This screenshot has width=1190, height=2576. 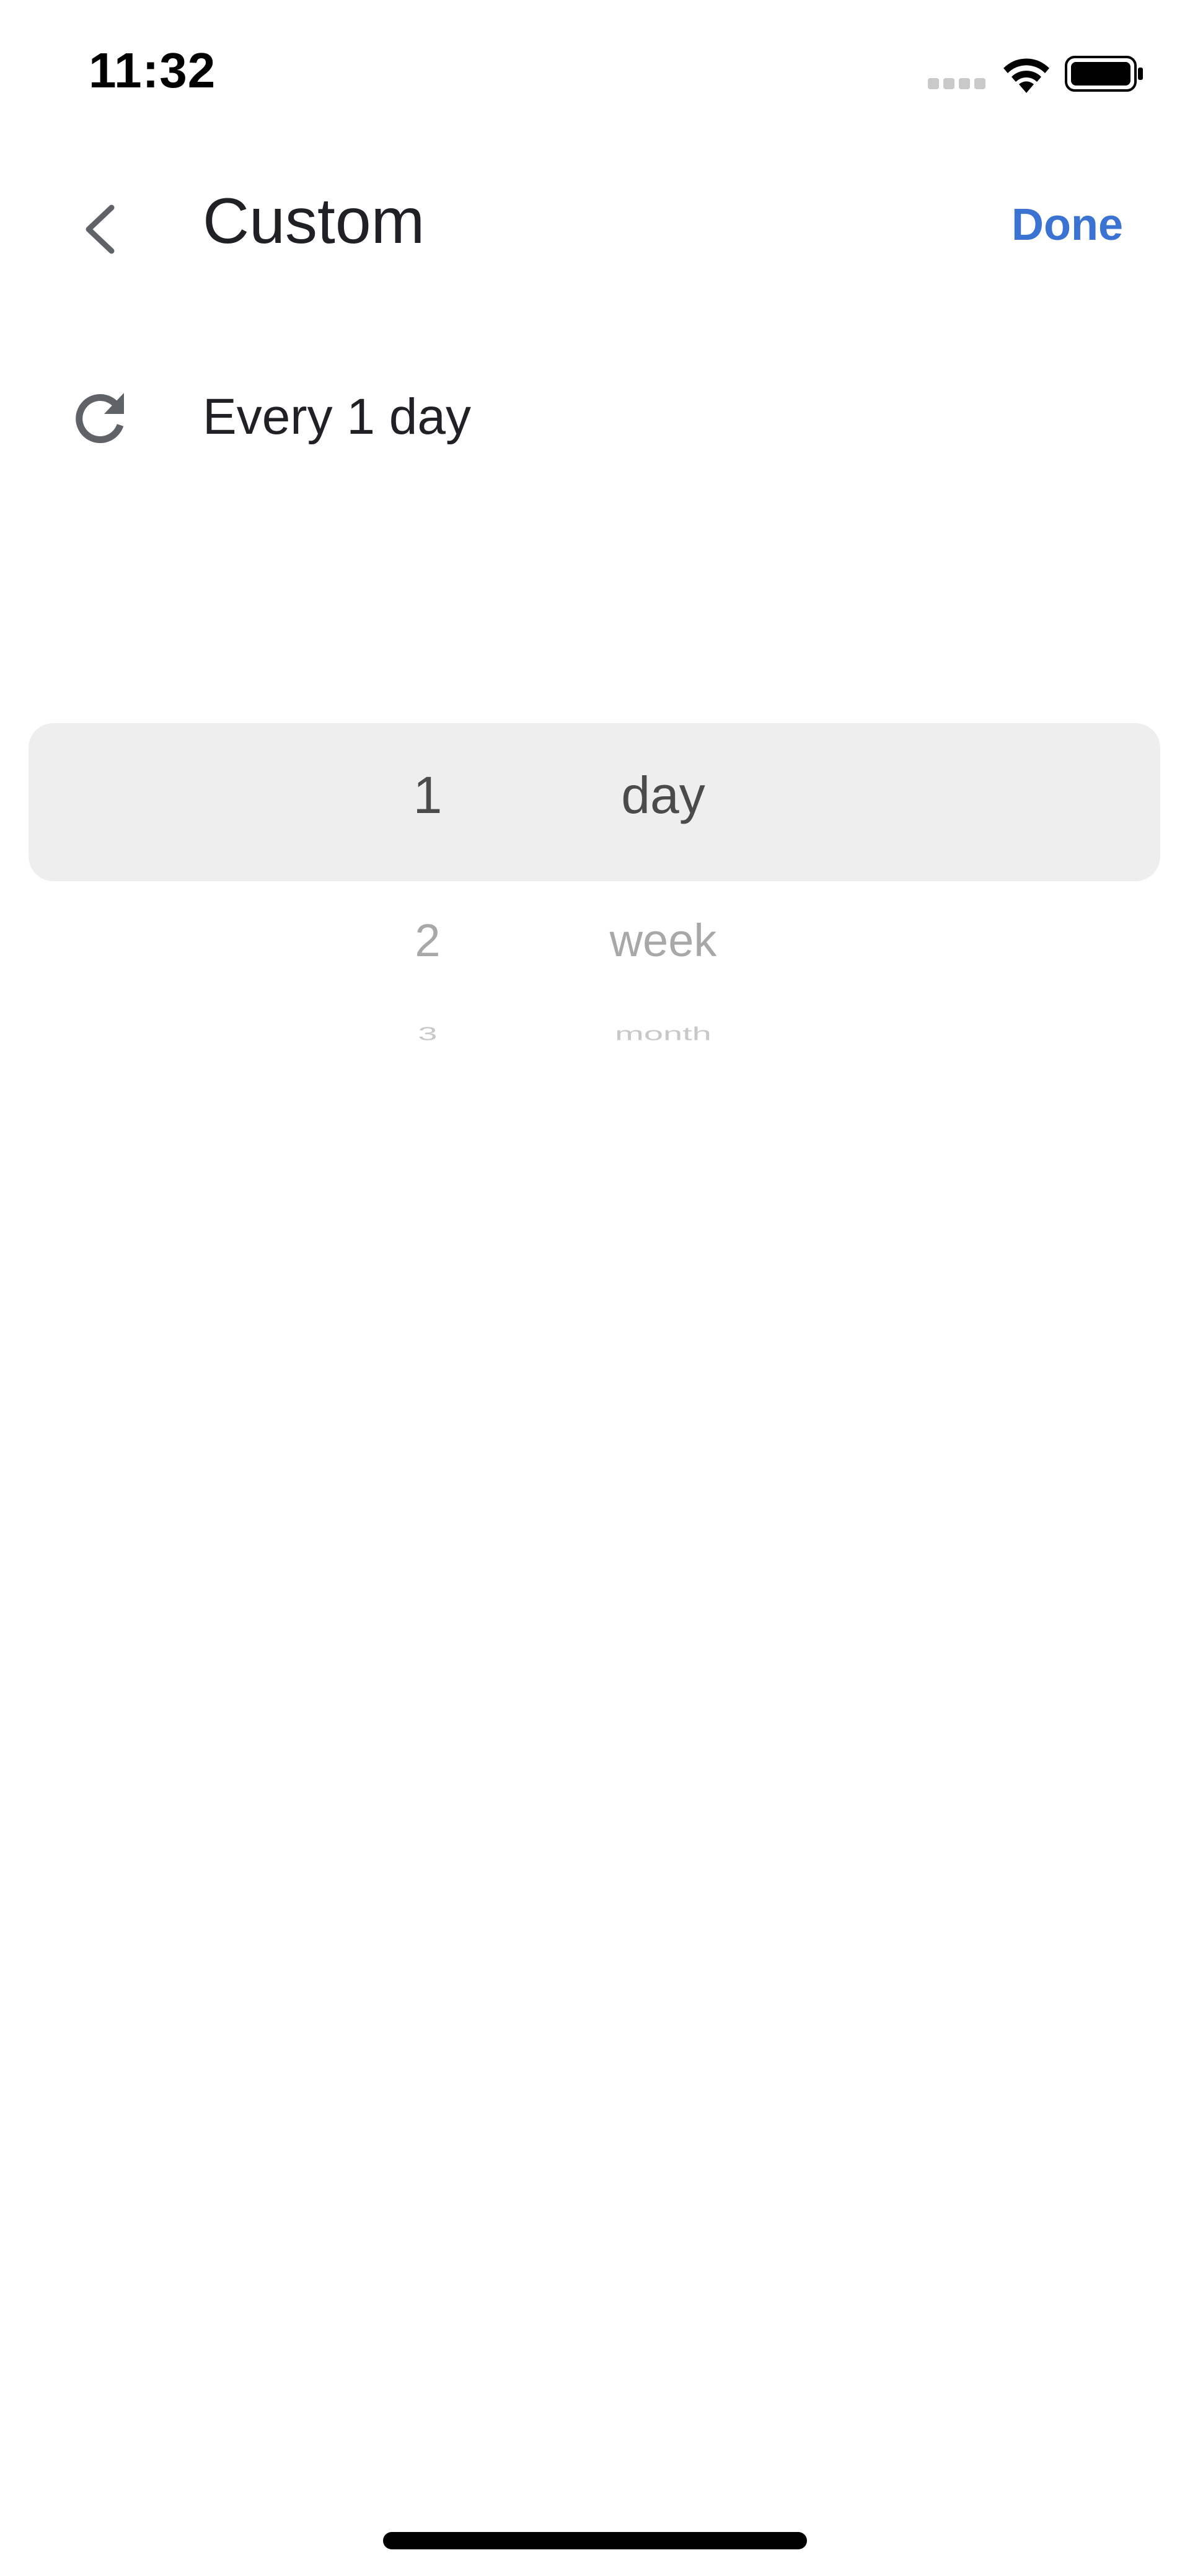 What do you see at coordinates (1104, 74) in the screenshot?
I see `battery-icon` at bounding box center [1104, 74].